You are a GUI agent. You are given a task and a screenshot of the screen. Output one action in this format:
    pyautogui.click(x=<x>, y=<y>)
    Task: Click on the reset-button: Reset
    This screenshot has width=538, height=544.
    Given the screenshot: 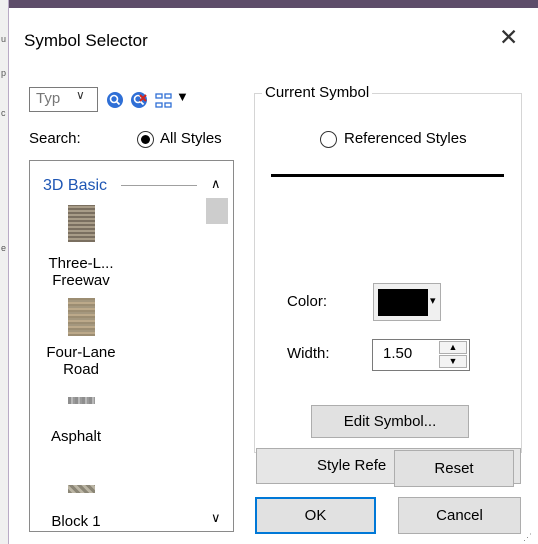 What is the action you would take?
    pyautogui.click(x=454, y=468)
    